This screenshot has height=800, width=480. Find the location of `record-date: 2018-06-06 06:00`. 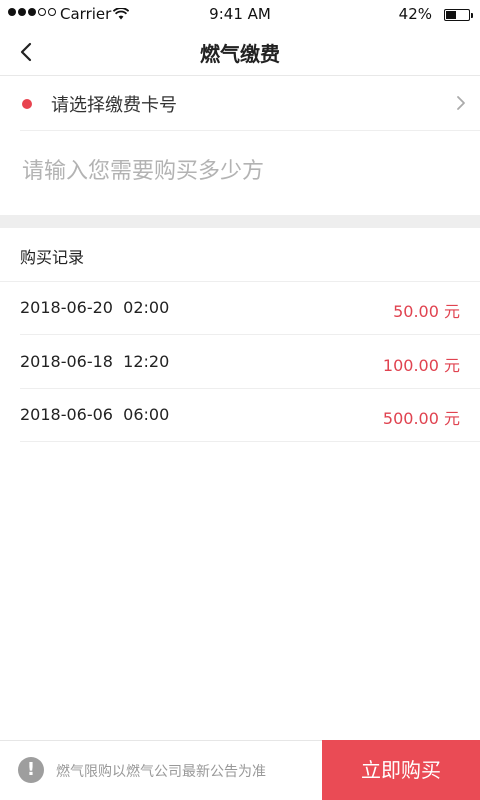

record-date: 2018-06-06 06:00 is located at coordinates (95, 414).